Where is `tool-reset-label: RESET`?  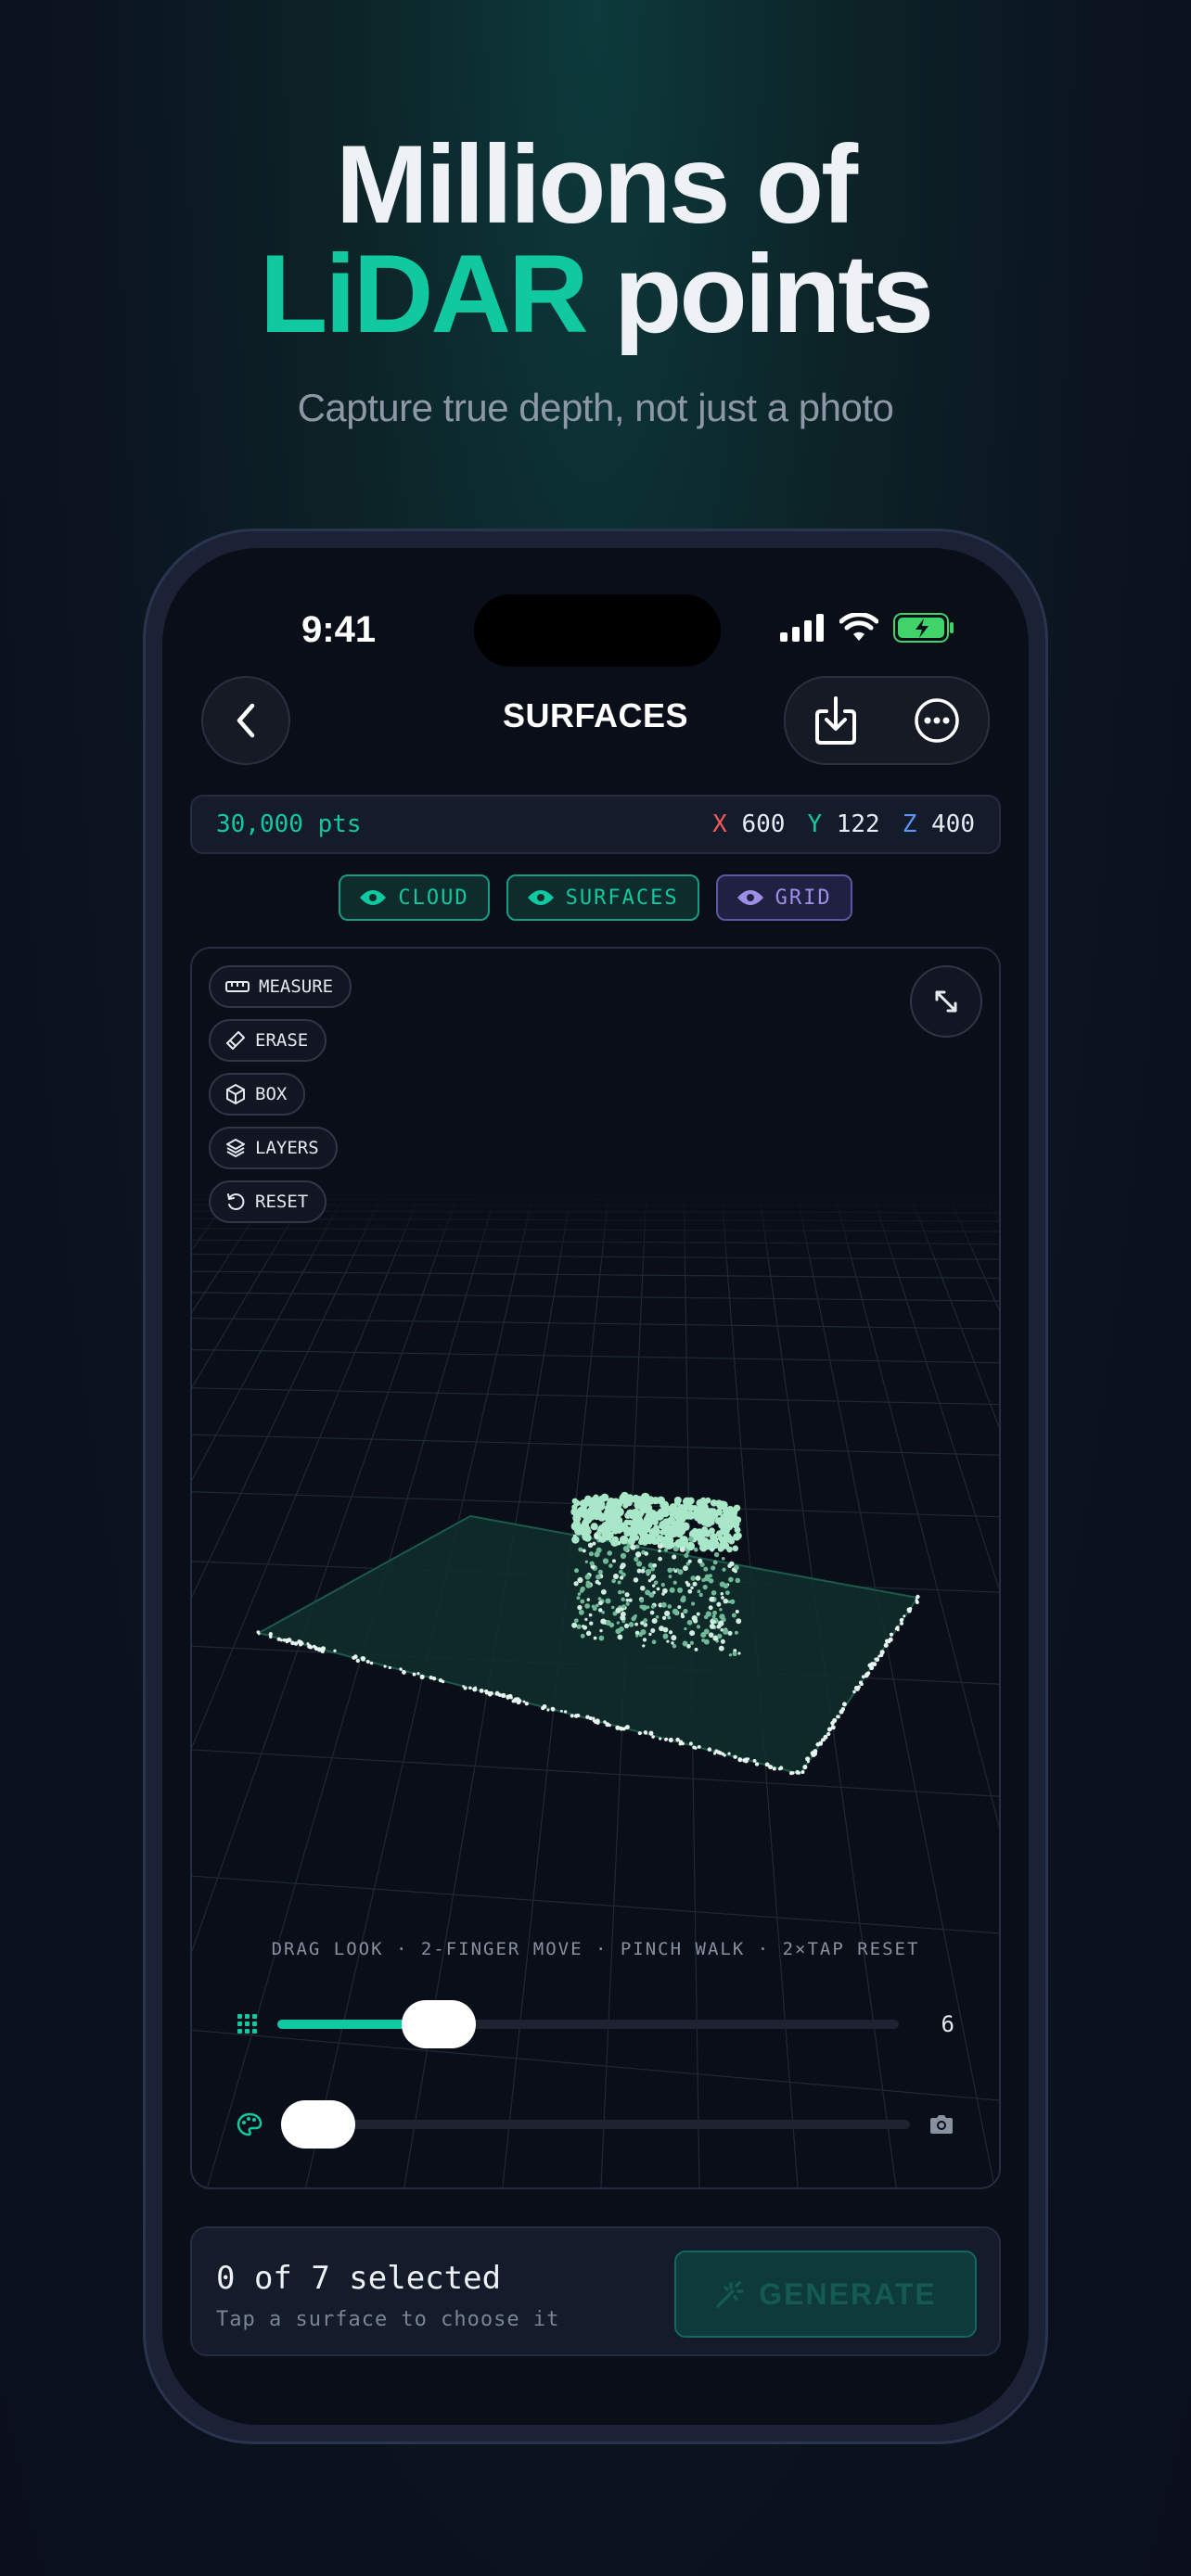
tool-reset-label: RESET is located at coordinates (281, 1202).